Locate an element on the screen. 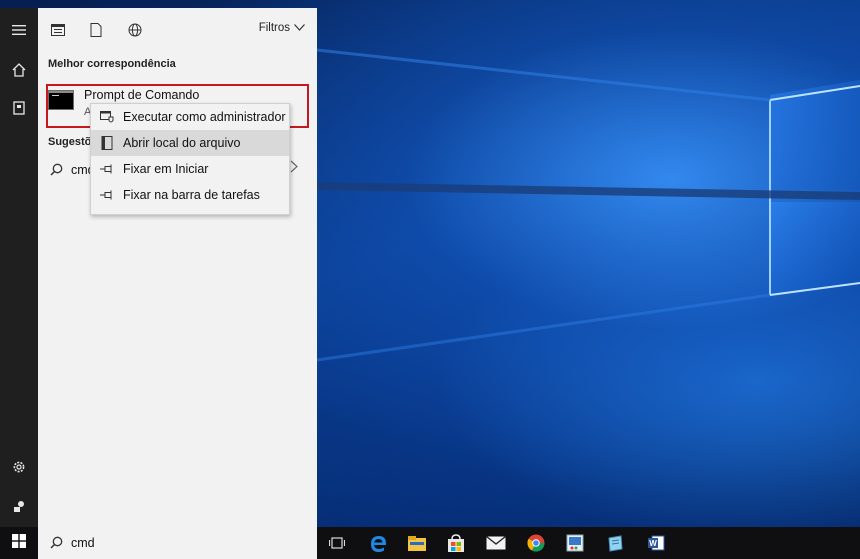 The width and height of the screenshot is (860, 559). filters-dropdown: Filtros is located at coordinates (282, 28).